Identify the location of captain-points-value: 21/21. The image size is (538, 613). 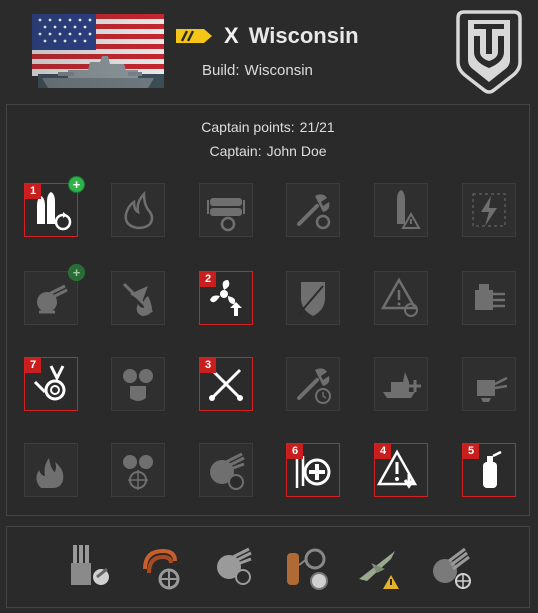
(317, 127).